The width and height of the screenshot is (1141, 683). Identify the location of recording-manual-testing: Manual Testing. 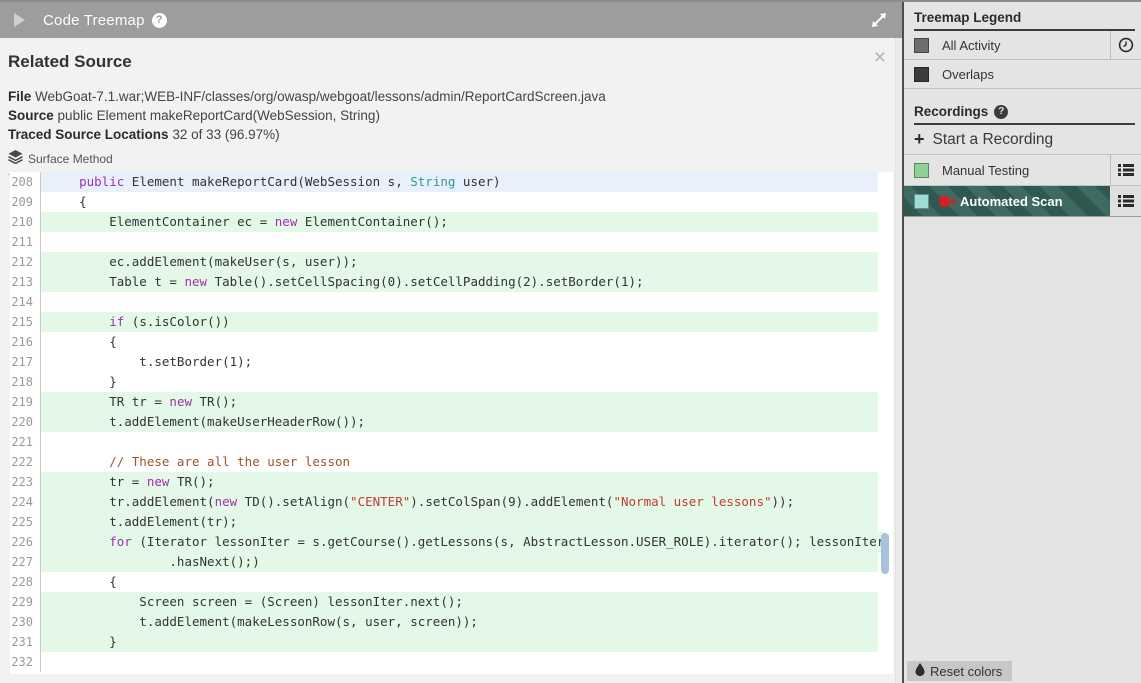
(1022, 170).